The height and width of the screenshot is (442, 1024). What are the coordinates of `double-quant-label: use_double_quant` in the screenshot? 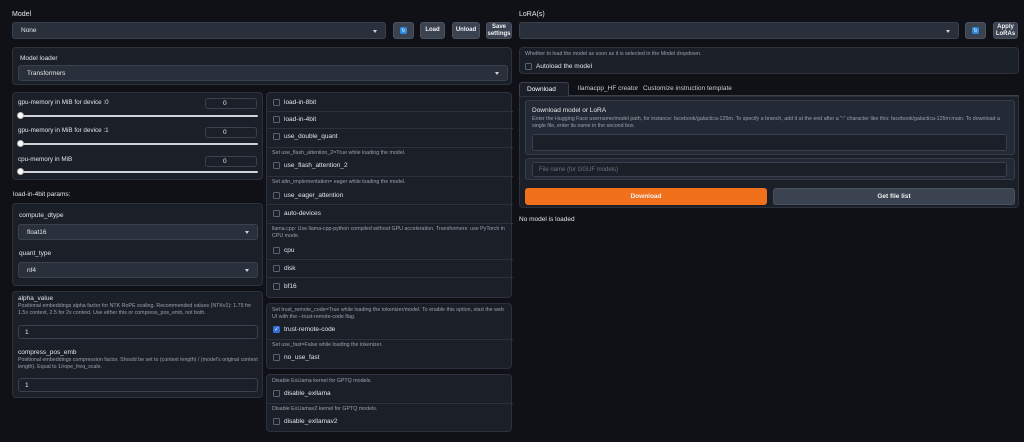 It's located at (311, 136).